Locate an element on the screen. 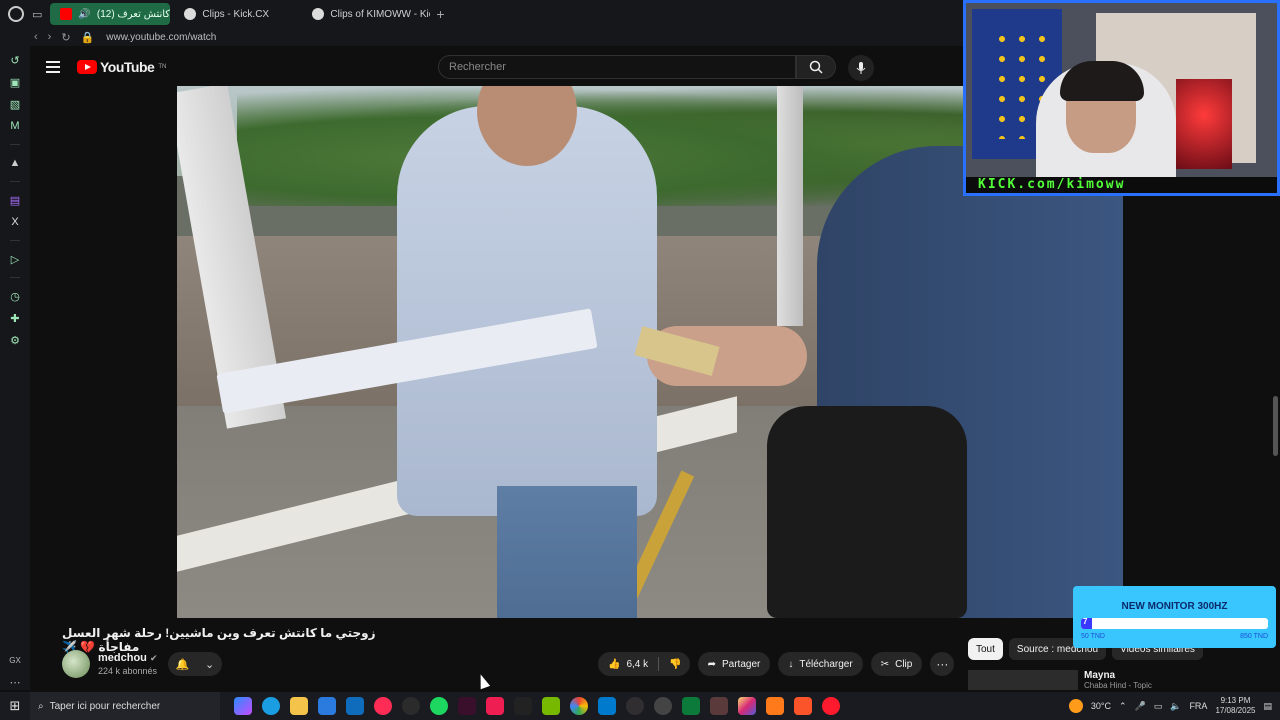  clock-time: 9:13 PM is located at coordinates (1235, 700).